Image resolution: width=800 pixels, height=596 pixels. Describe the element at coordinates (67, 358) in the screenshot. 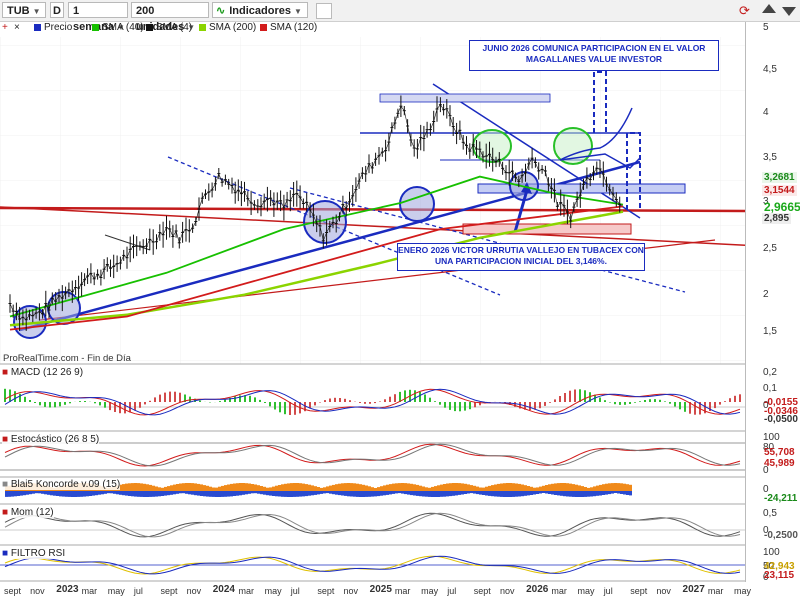

I see `source-footer: ProRealTime.com - Fin de Día` at that location.